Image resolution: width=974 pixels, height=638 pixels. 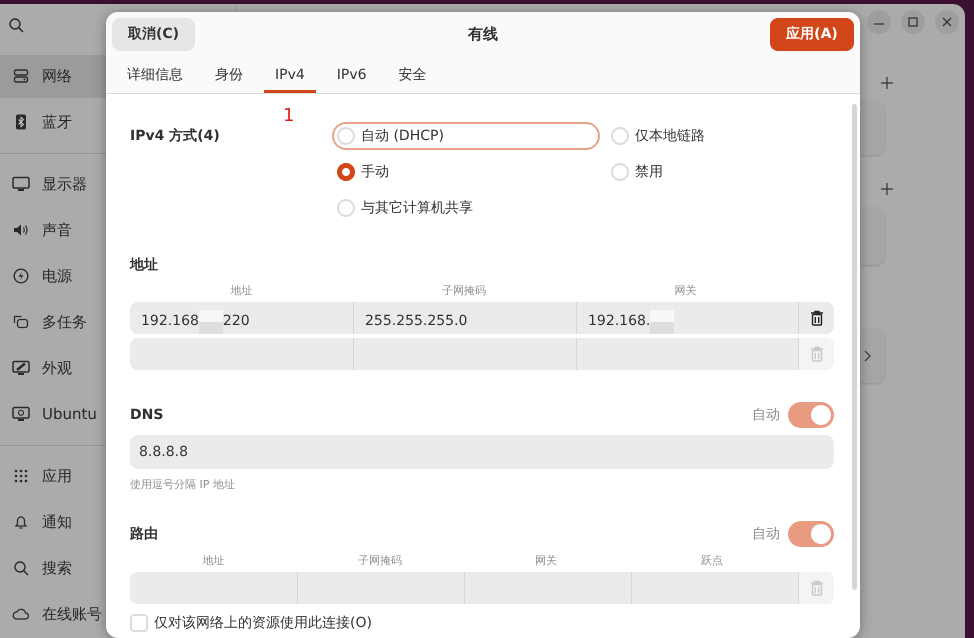 What do you see at coordinates (619, 321) in the screenshot?
I see `cell-text: 192.168.` at bounding box center [619, 321].